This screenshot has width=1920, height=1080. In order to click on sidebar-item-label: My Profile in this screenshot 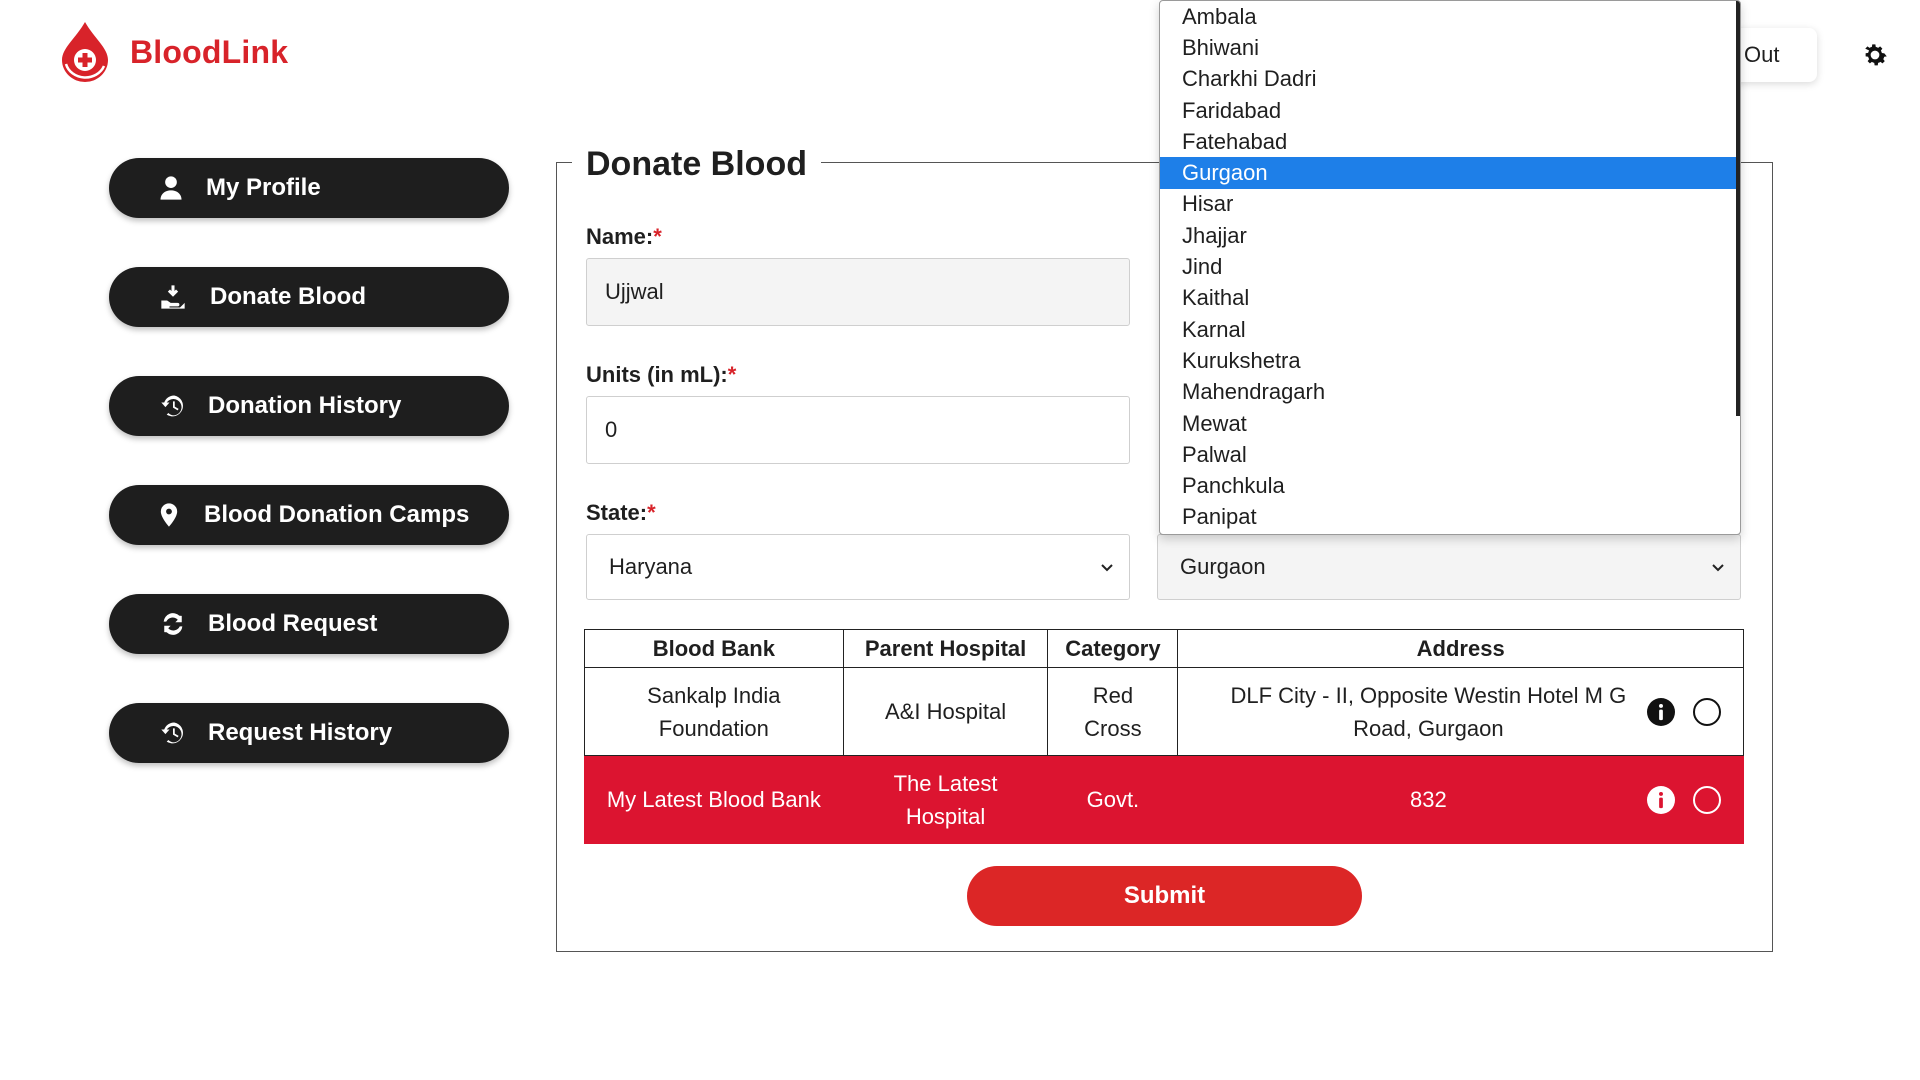, I will do `click(263, 187)`.